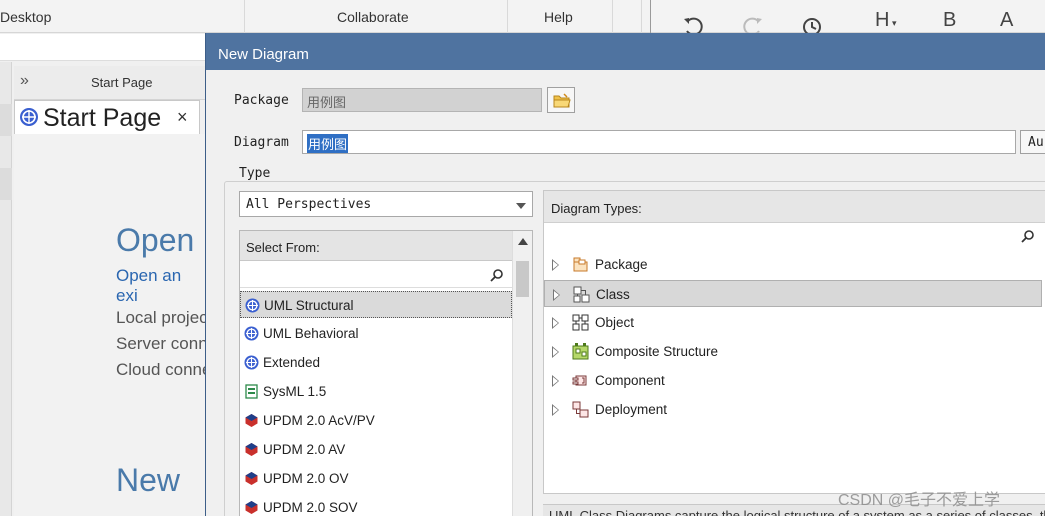 This screenshot has width=1045, height=516. What do you see at coordinates (309, 305) in the screenshot?
I see `list-item-label: UML Structural` at bounding box center [309, 305].